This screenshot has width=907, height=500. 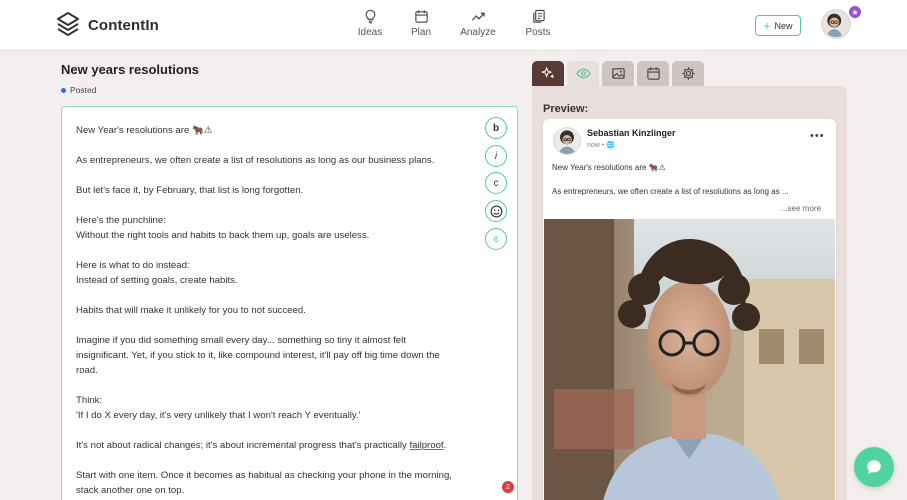 I want to click on lightbulb-icon, so click(x=370, y=16).